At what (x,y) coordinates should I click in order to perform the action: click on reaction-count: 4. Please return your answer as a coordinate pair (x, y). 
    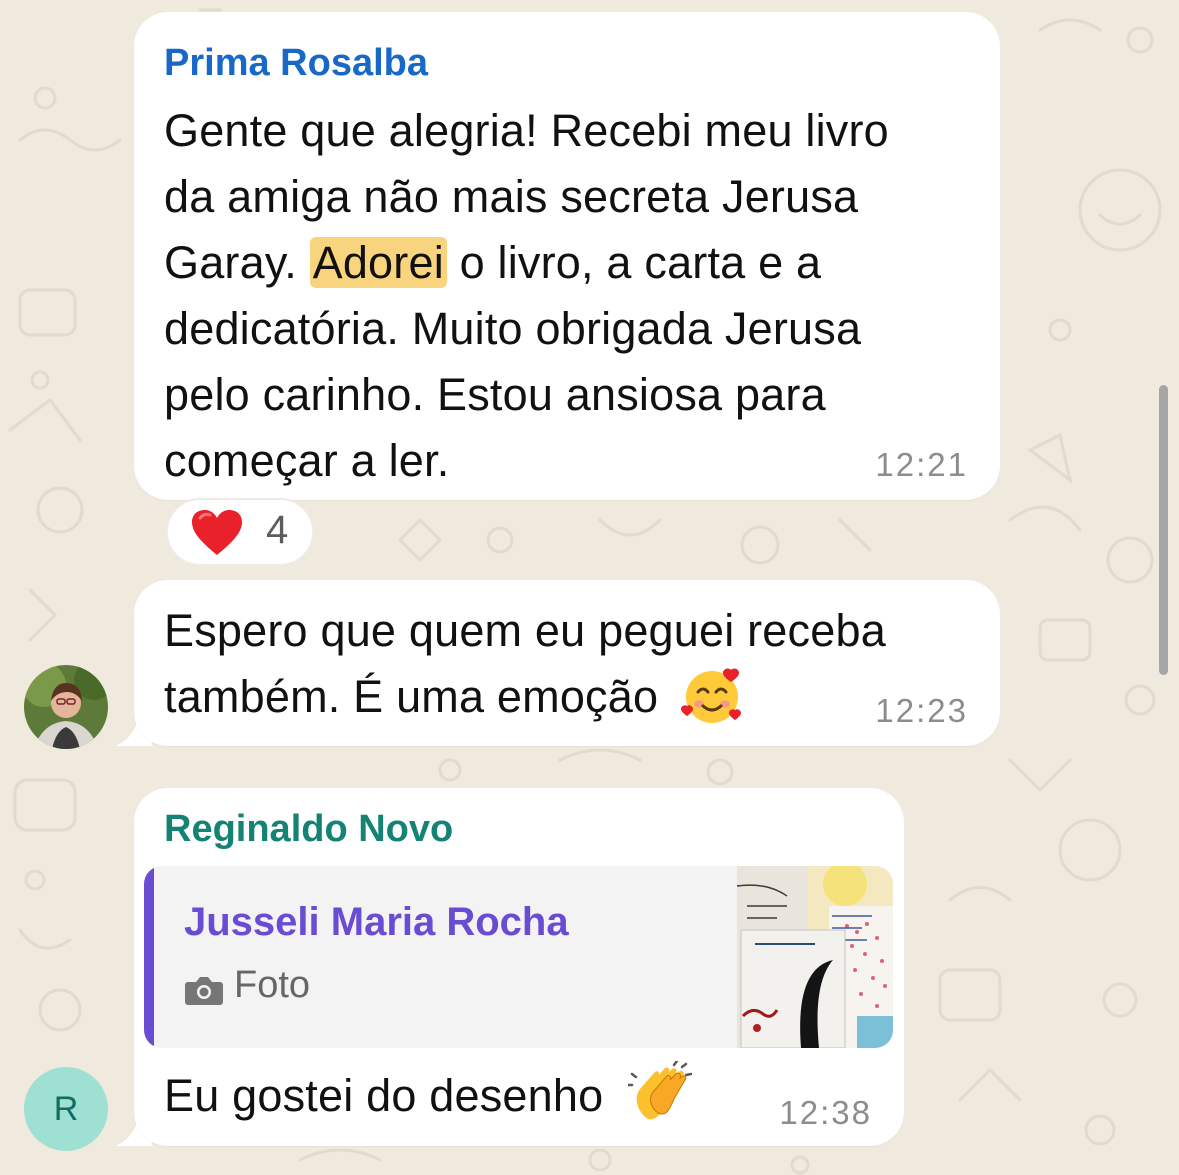
    Looking at the image, I should click on (277, 530).